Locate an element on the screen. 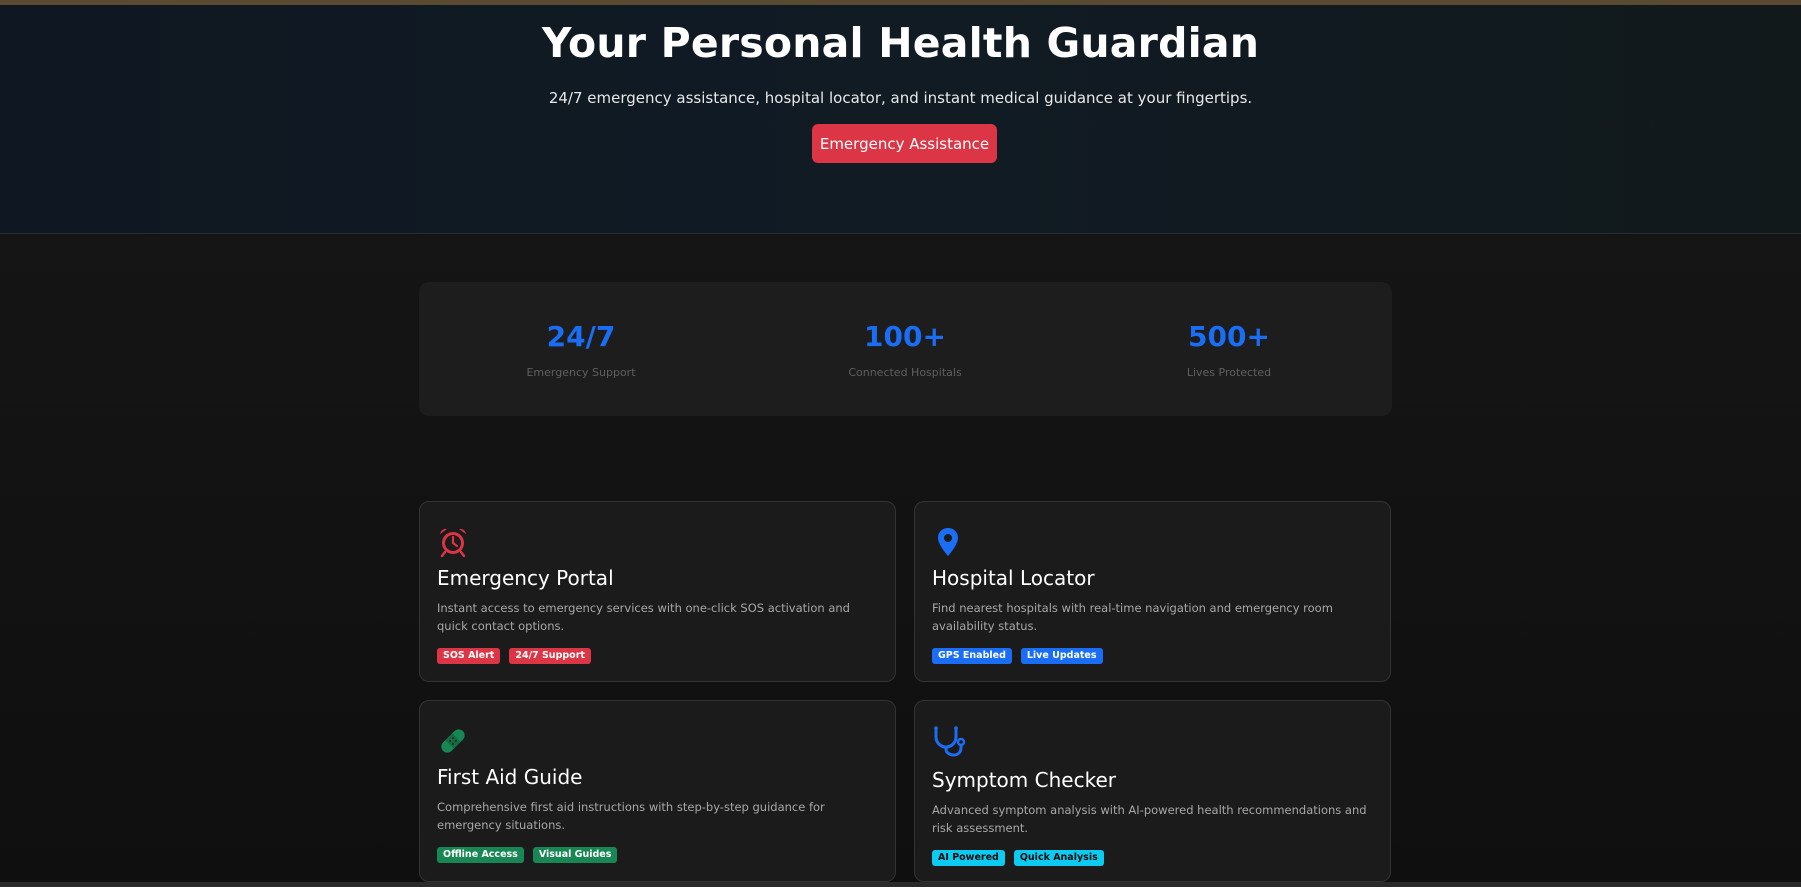 The width and height of the screenshot is (1801, 887). tag-badge: 24/7 Support is located at coordinates (550, 656).